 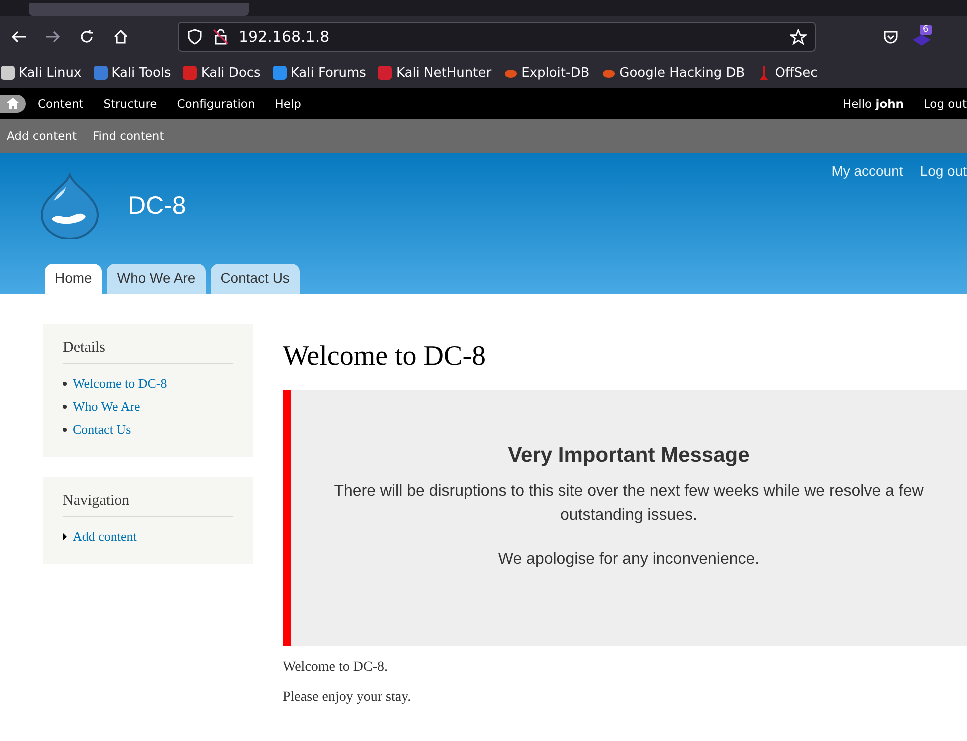 I want to click on block-title: Details, so click(x=148, y=352).